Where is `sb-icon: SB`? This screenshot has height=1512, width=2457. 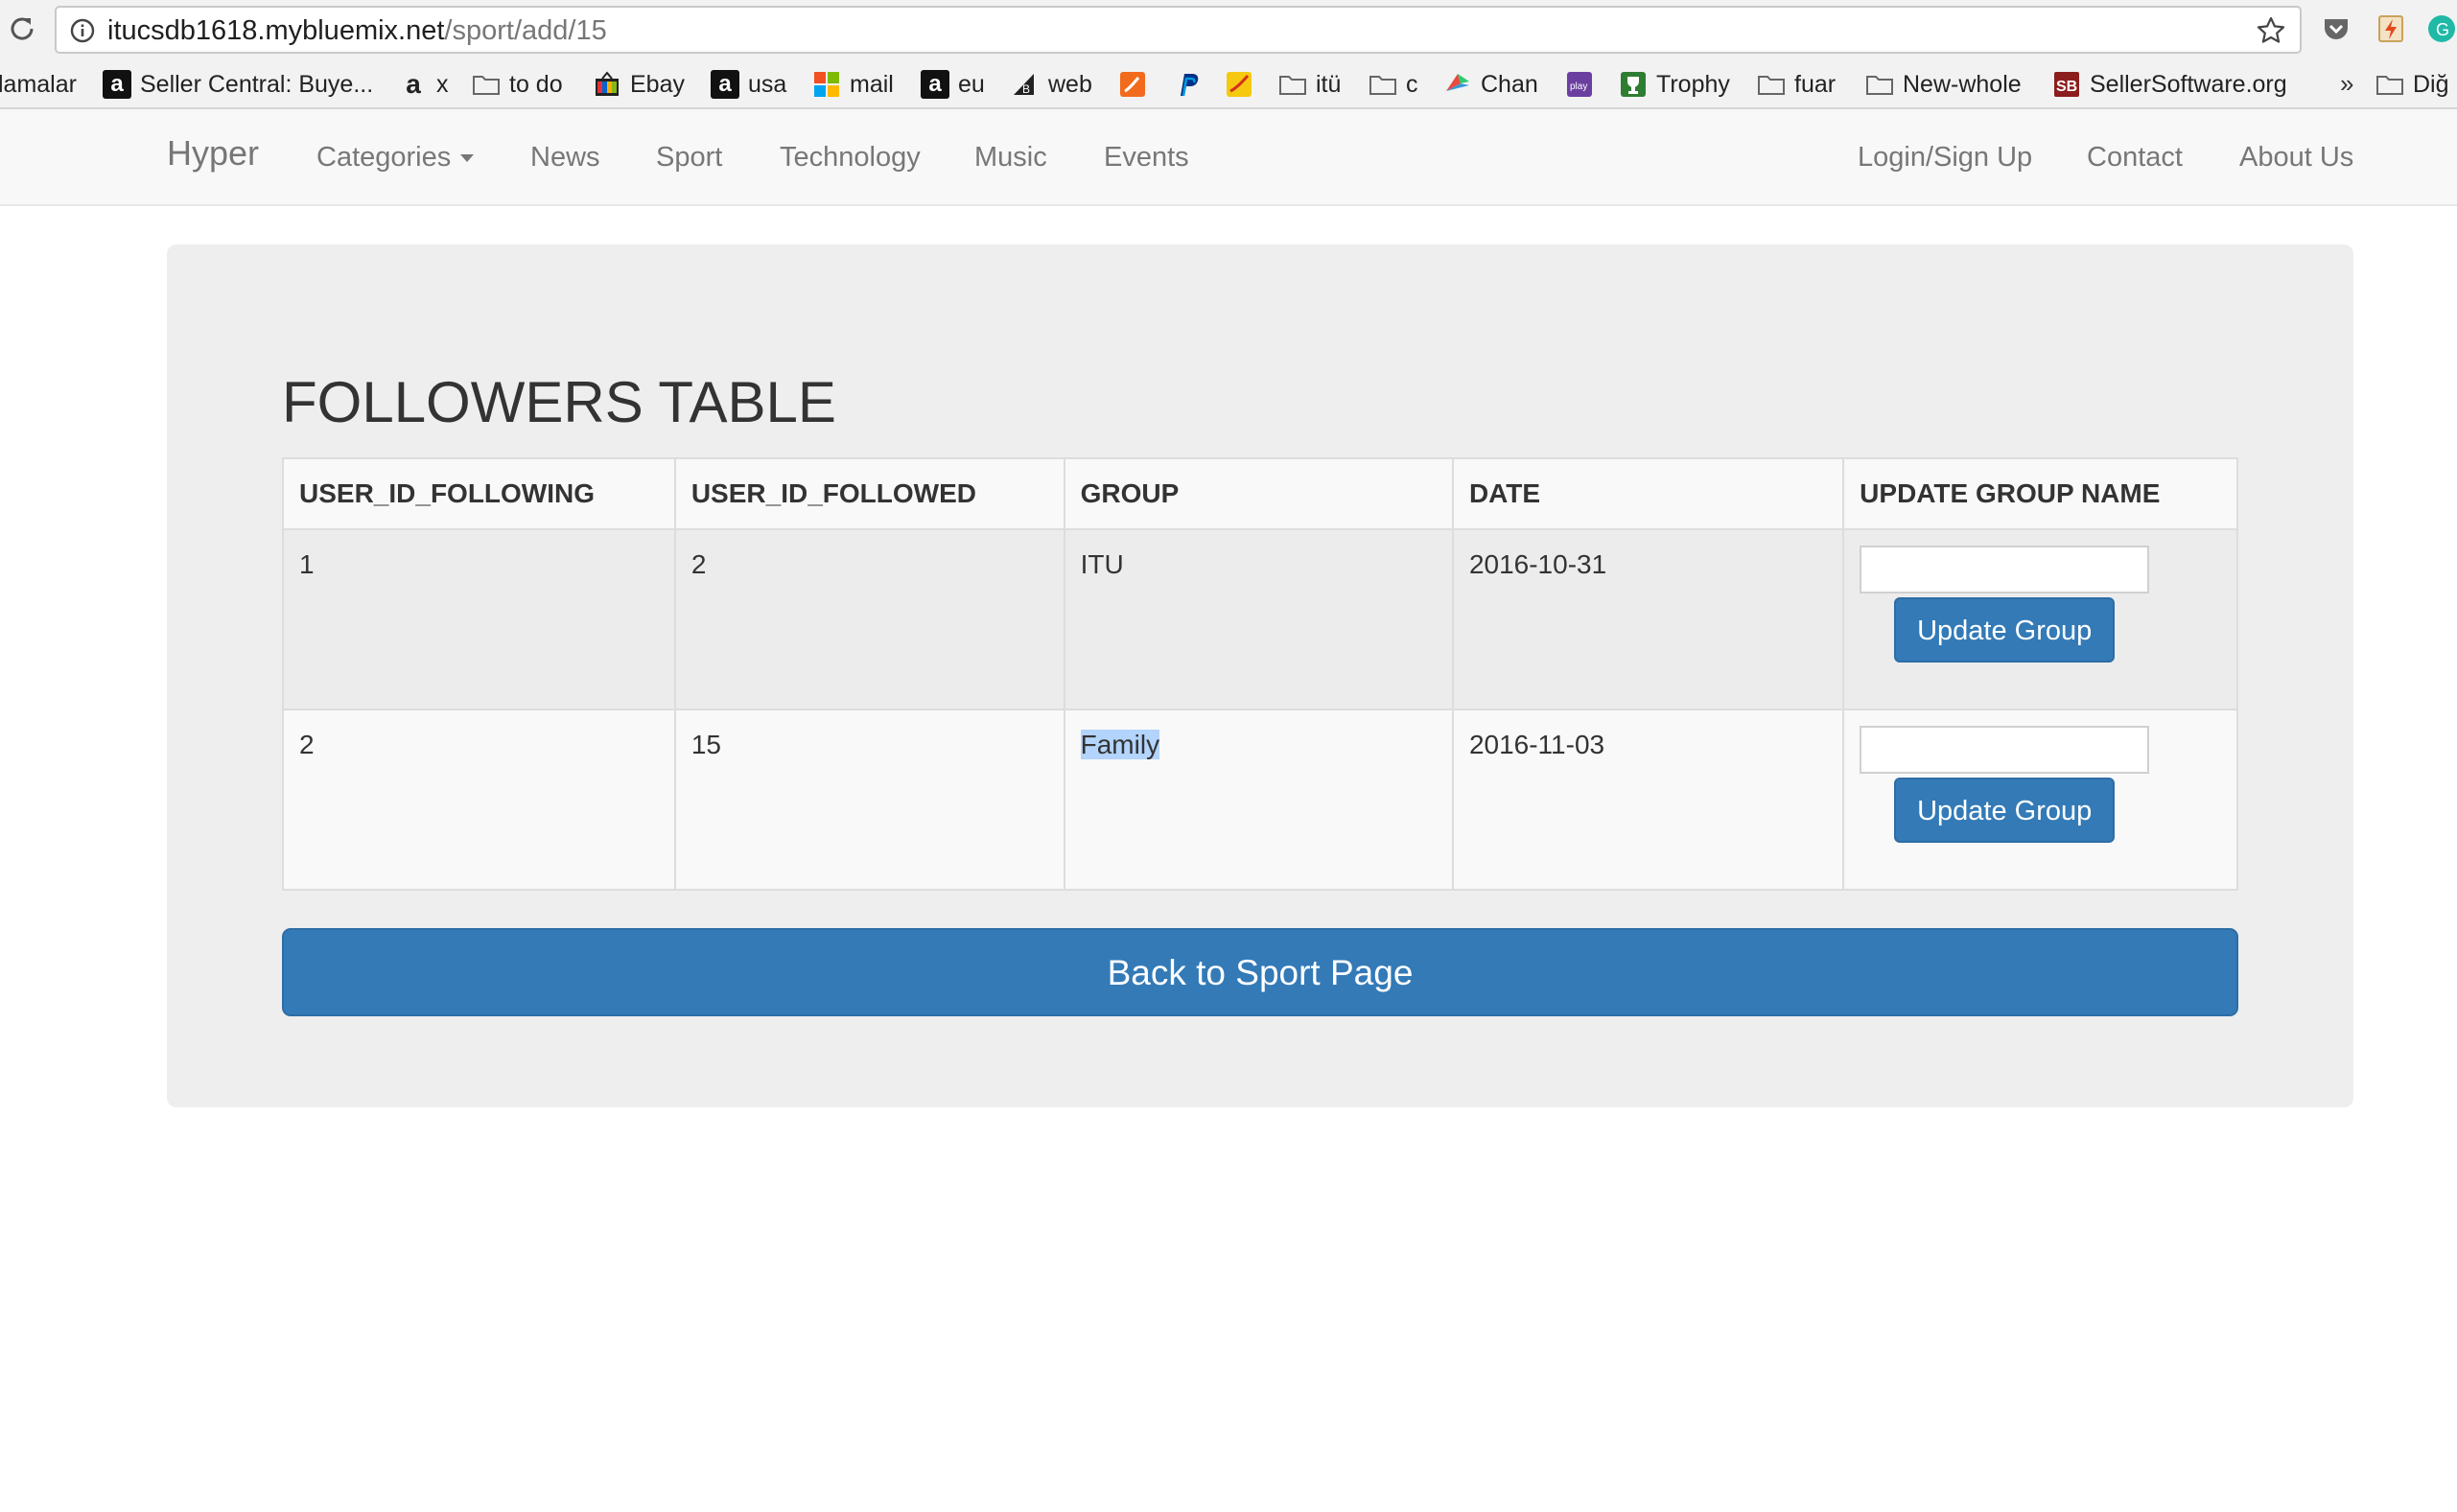
sb-icon: SB is located at coordinates (2066, 84).